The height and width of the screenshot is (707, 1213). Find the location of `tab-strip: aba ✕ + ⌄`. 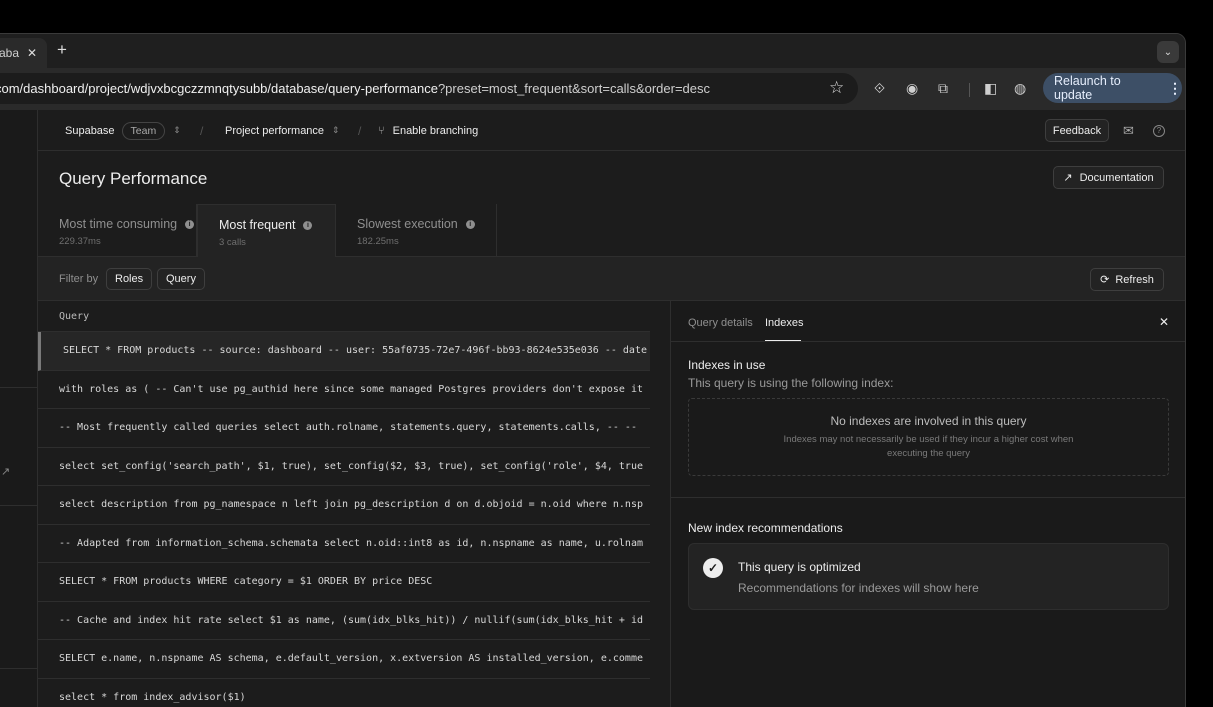

tab-strip: aba ✕ + ⌄ is located at coordinates (592, 51).